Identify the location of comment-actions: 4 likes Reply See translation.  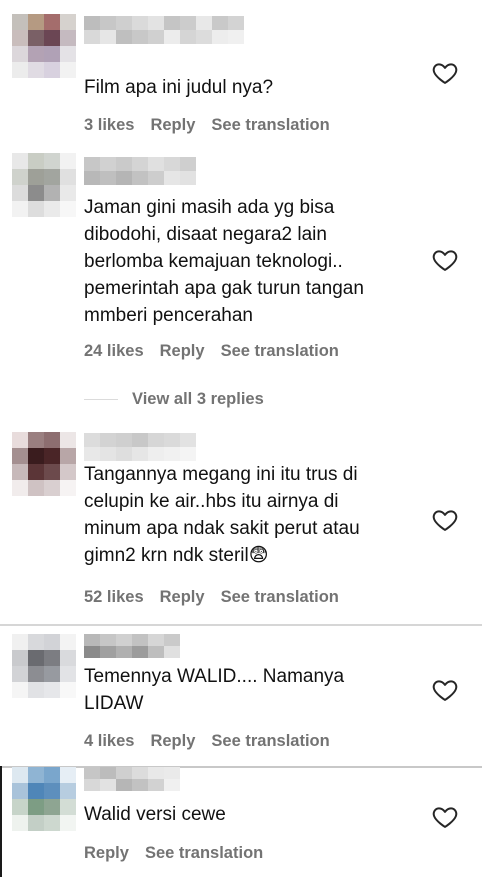
(215, 741).